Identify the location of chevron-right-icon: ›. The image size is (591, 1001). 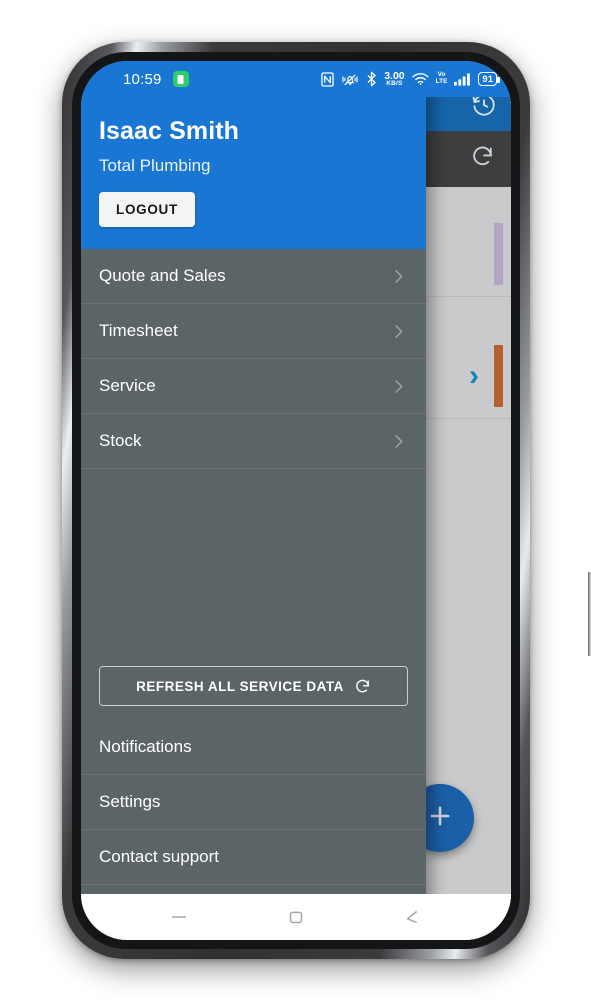
(474, 376).